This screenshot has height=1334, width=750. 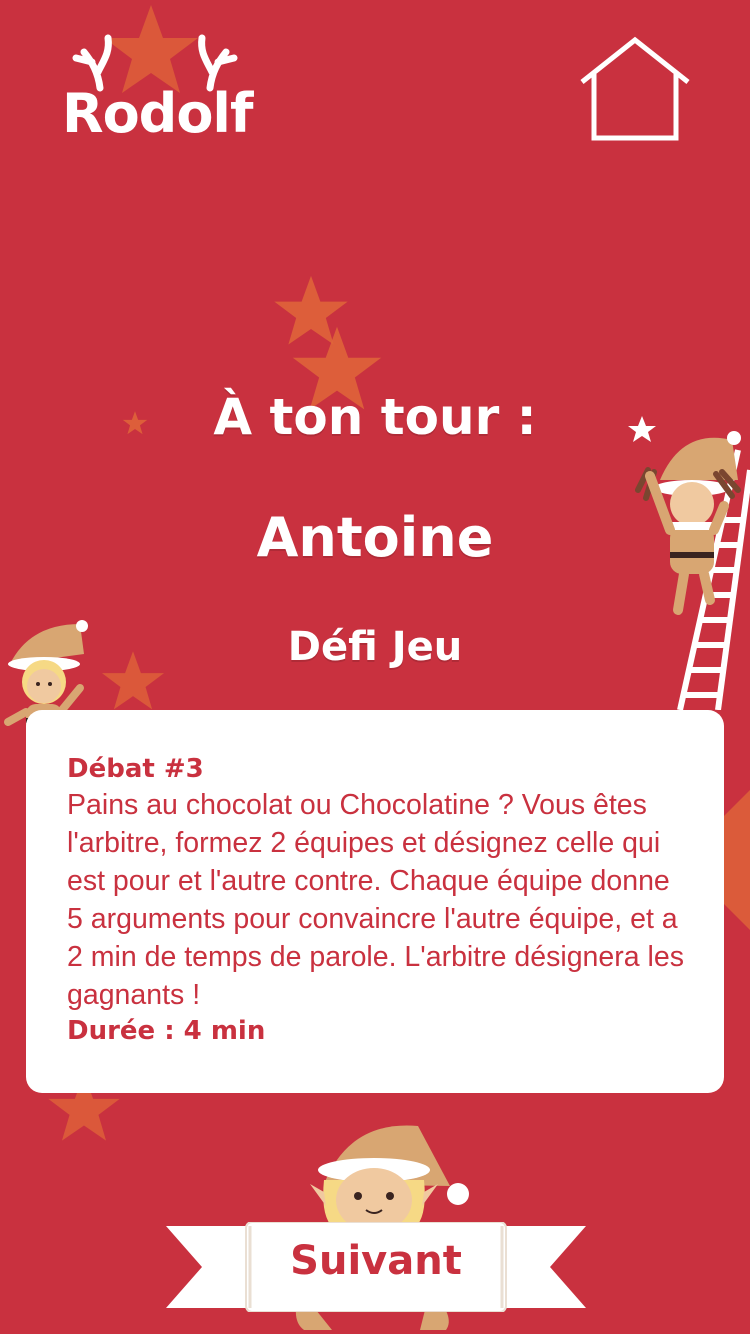 What do you see at coordinates (376, 1261) in the screenshot?
I see `next-button-label: Suivant` at bounding box center [376, 1261].